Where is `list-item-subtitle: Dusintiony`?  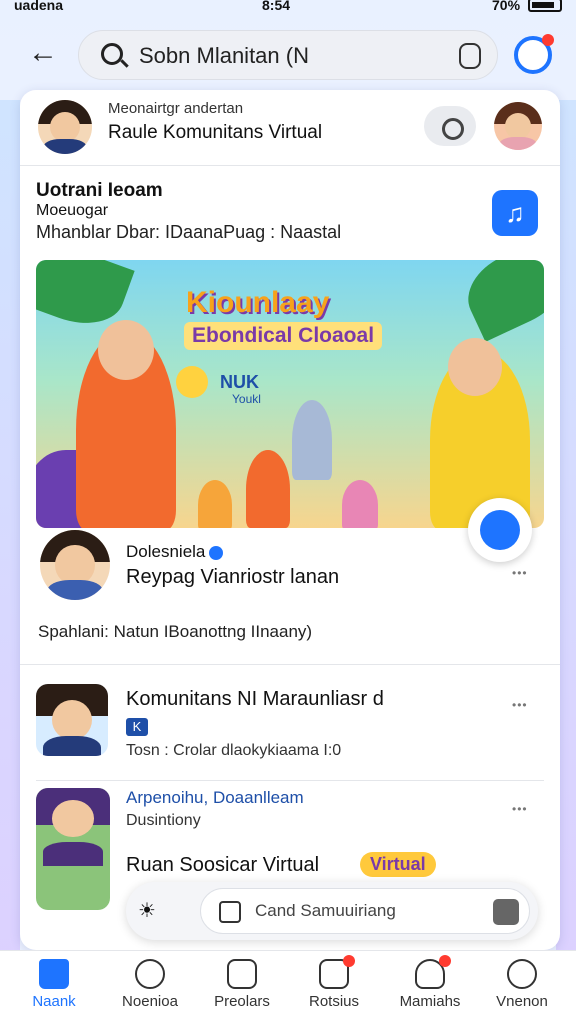
list-item-subtitle: Dusintiony is located at coordinates (163, 820).